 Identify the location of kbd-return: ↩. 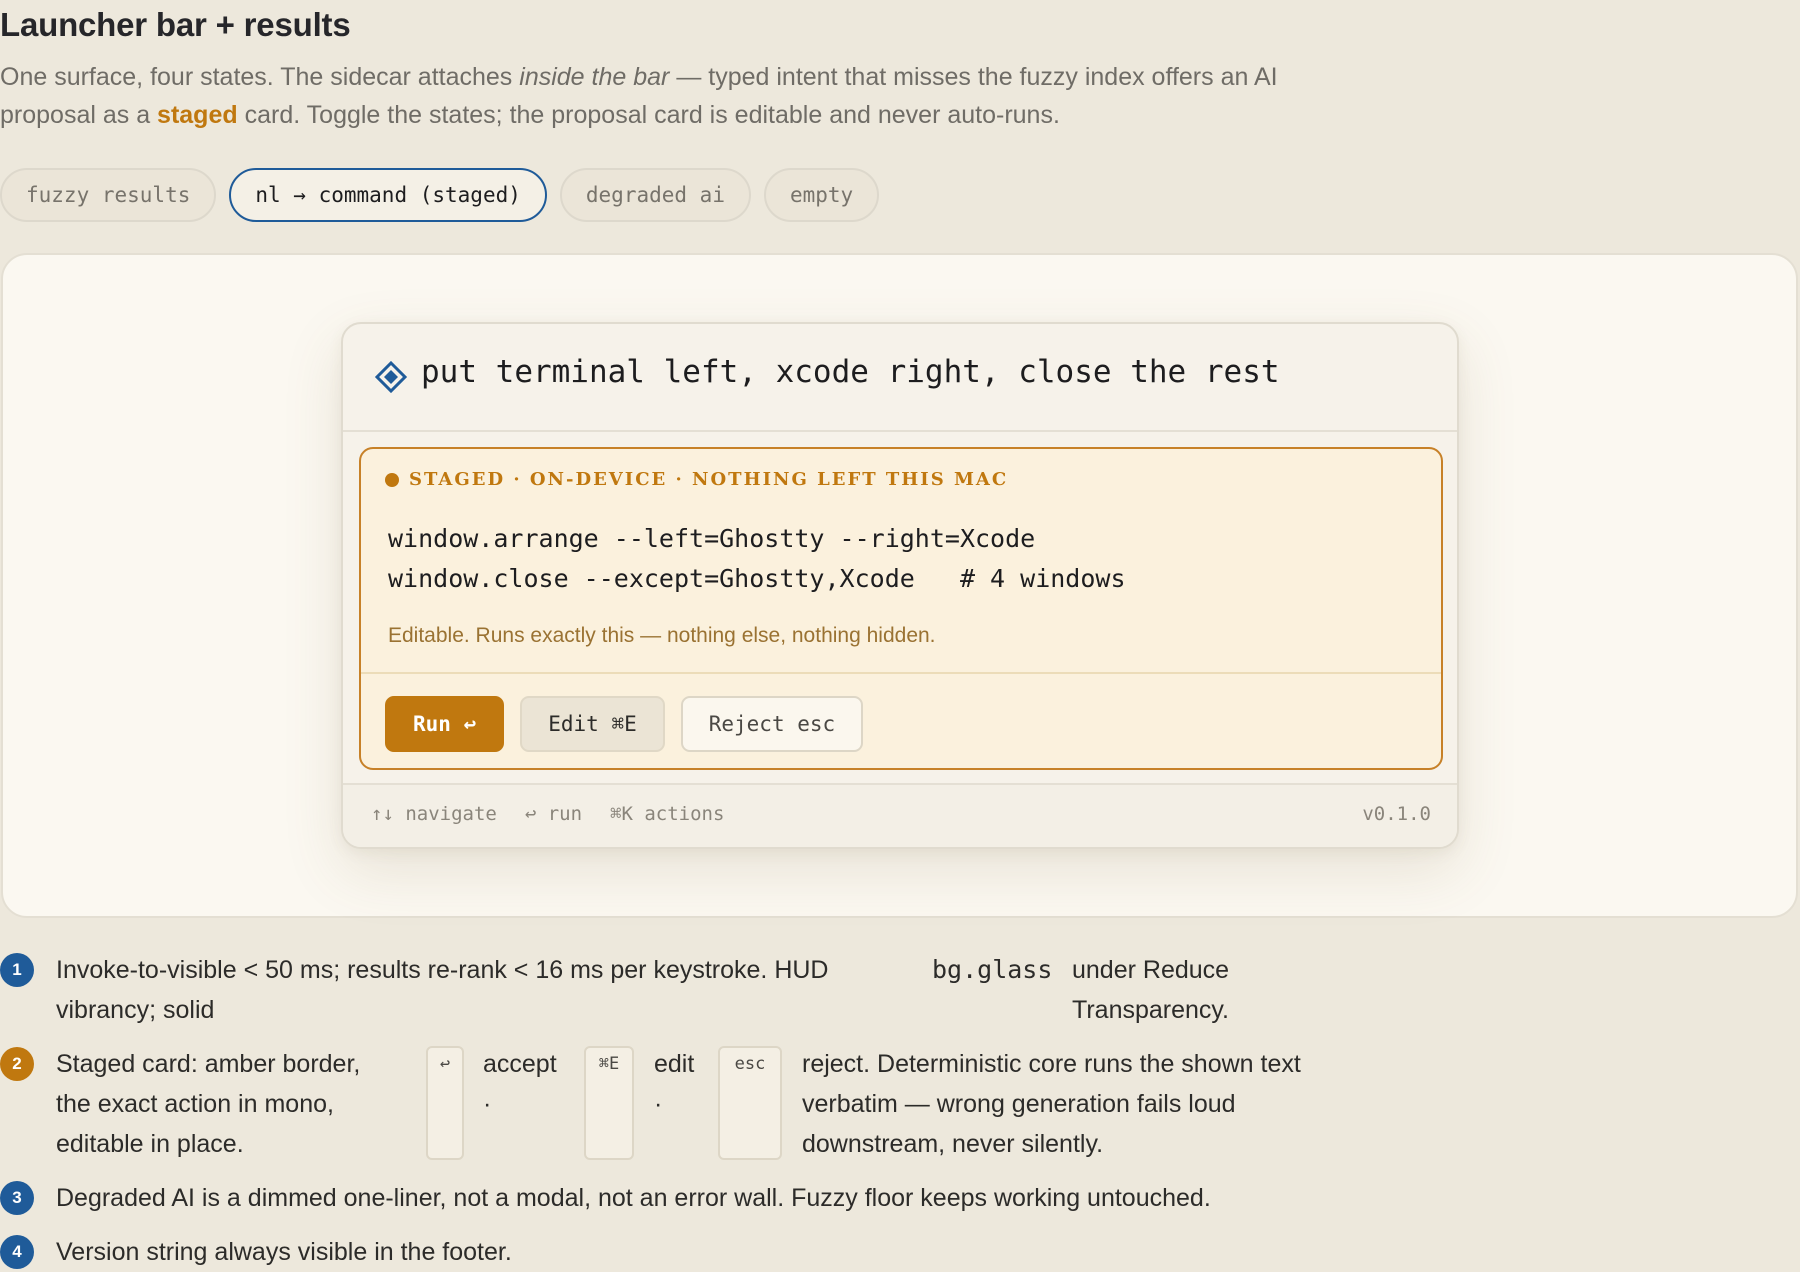
(445, 1103).